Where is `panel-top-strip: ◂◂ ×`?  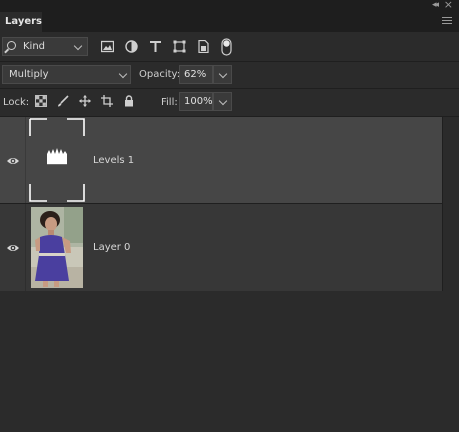
panel-top-strip: ◂◂ × is located at coordinates (229, 6).